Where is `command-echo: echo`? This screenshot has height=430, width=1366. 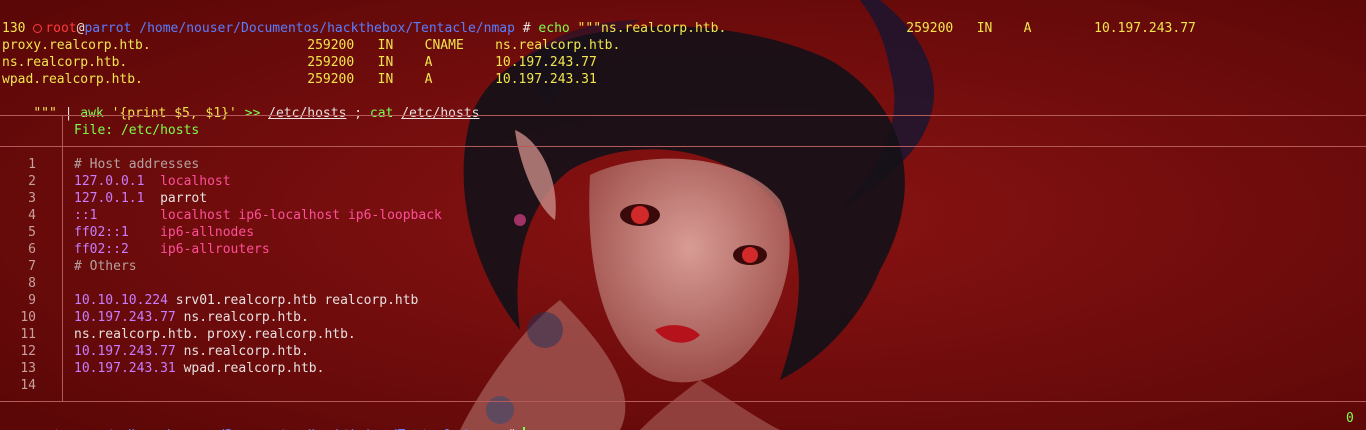 command-echo: echo is located at coordinates (554, 28).